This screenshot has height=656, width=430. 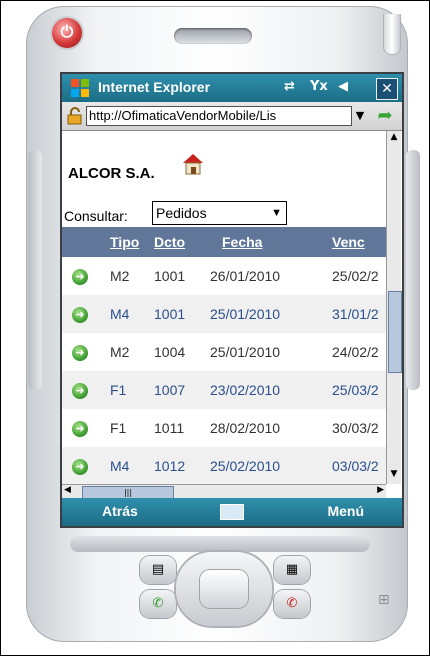 What do you see at coordinates (220, 544) in the screenshot?
I see `hardware-button-bar` at bounding box center [220, 544].